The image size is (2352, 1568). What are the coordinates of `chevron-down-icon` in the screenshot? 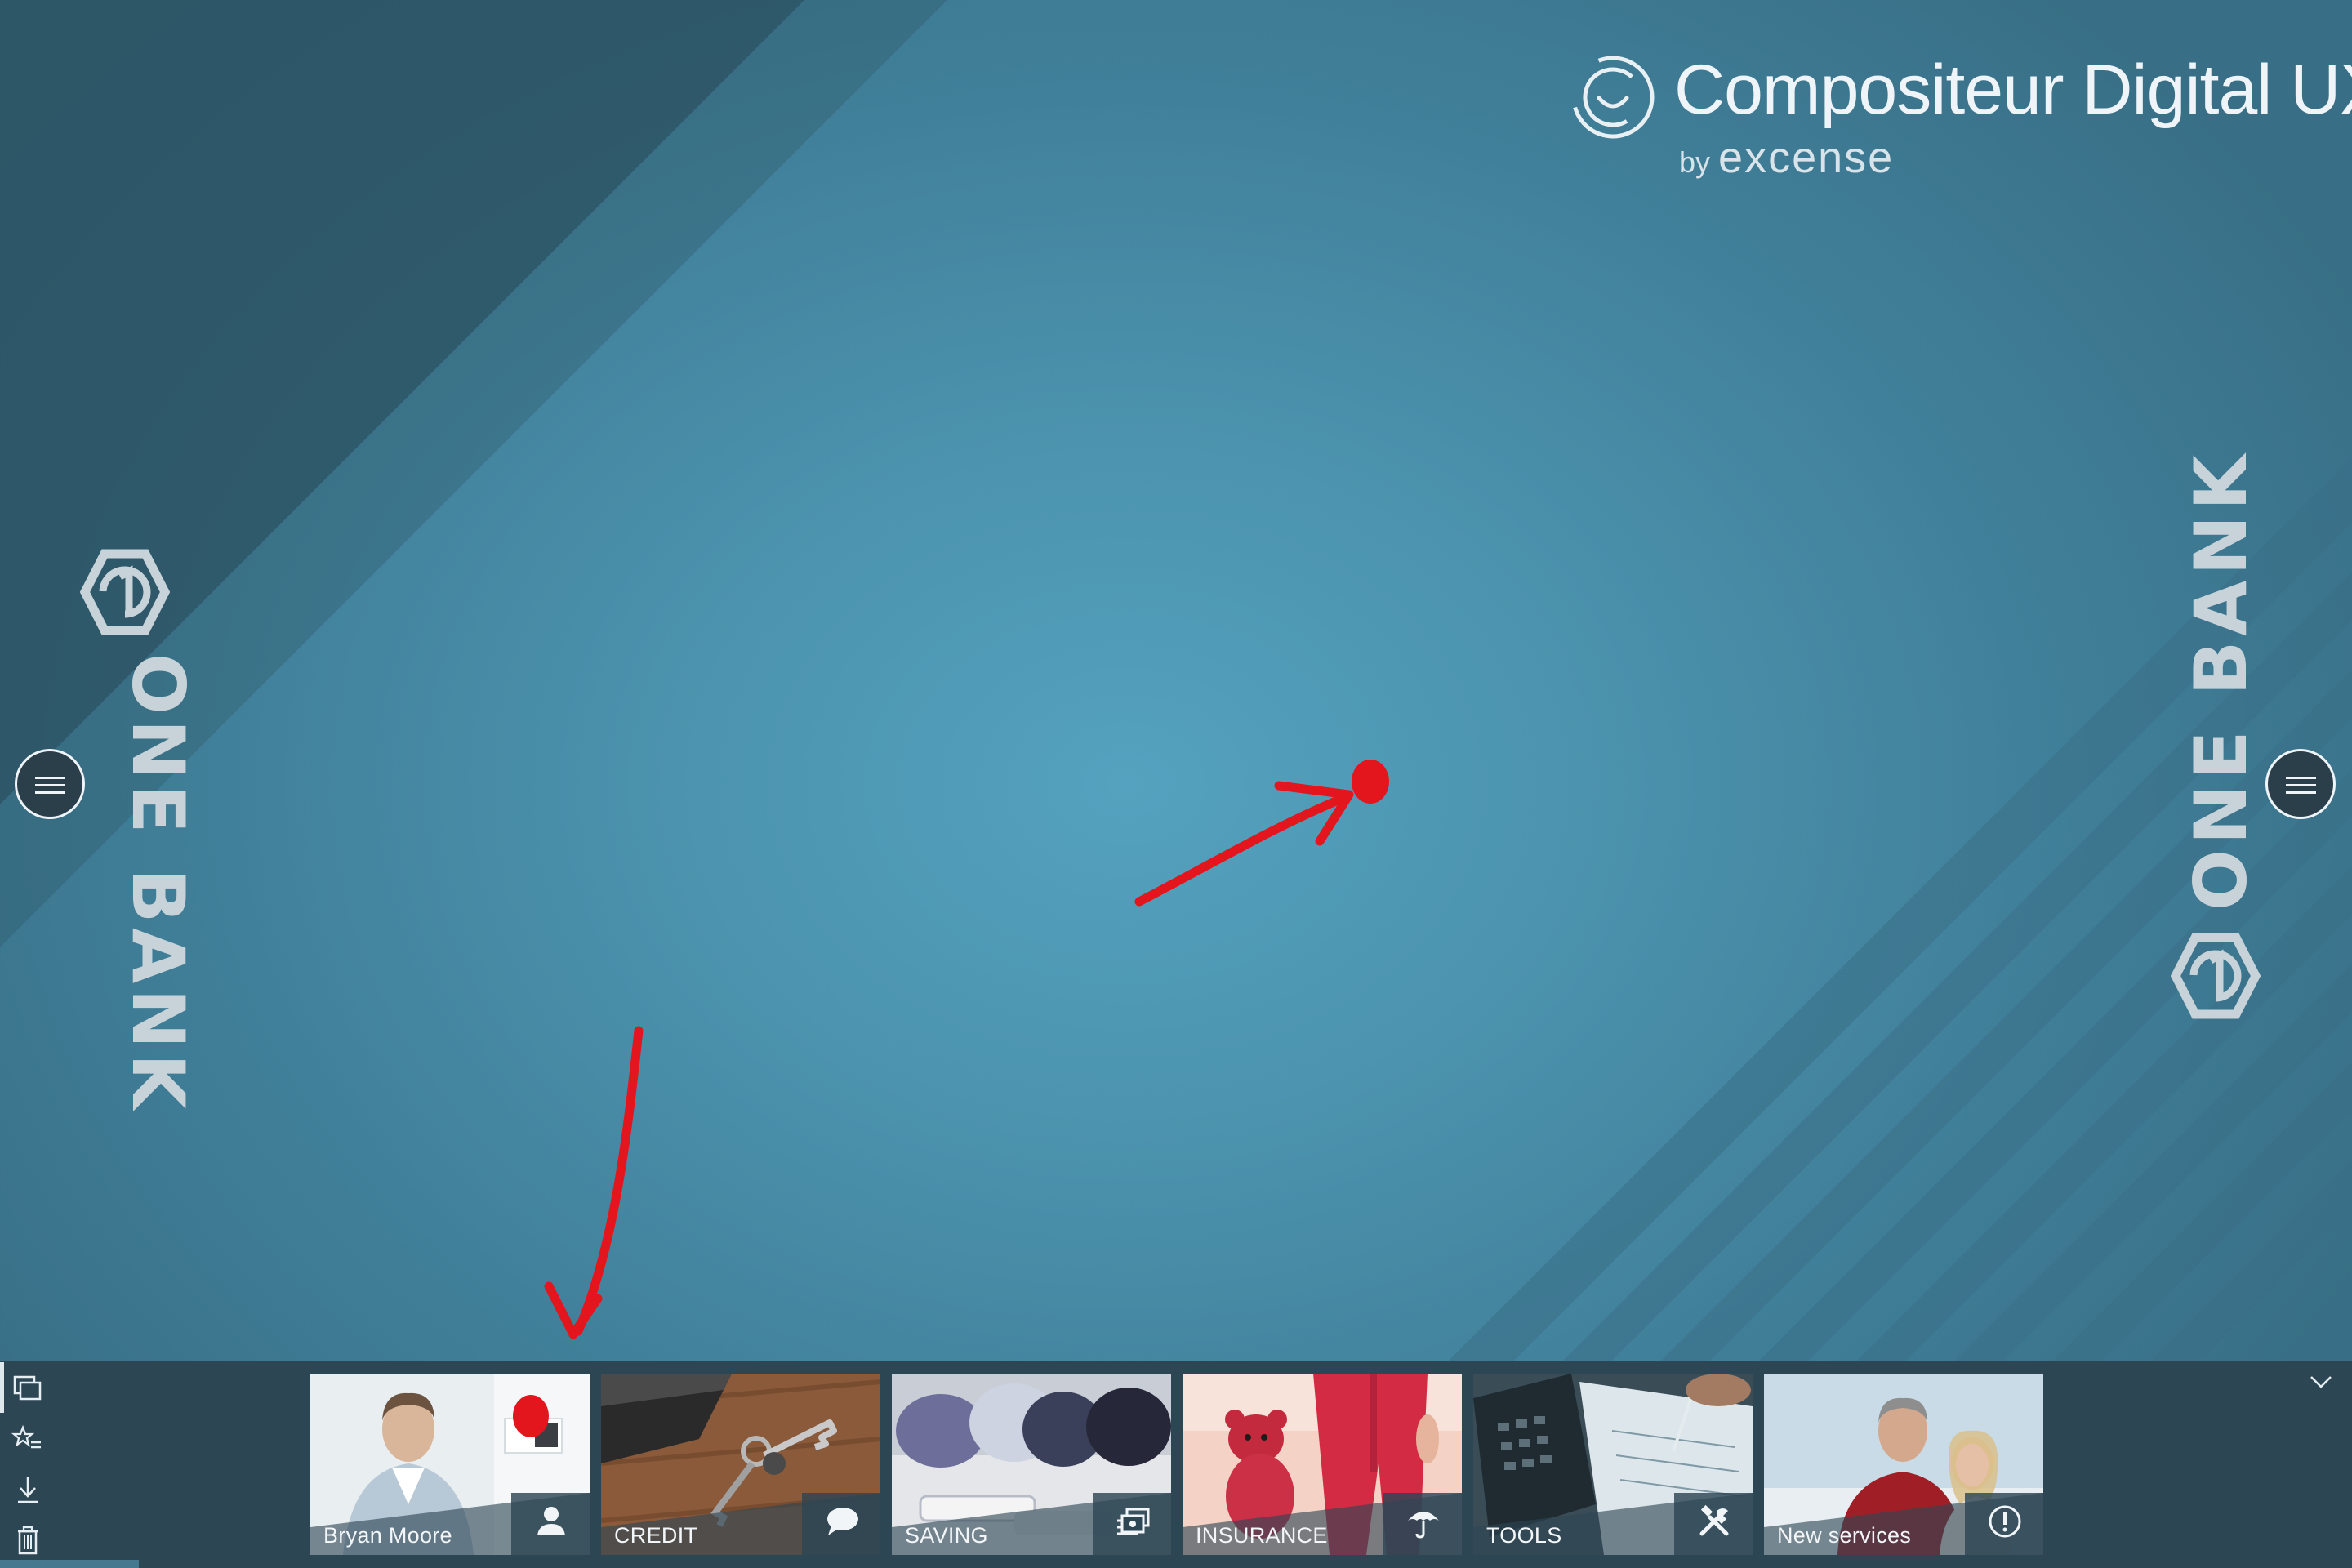 It's located at (2321, 1382).